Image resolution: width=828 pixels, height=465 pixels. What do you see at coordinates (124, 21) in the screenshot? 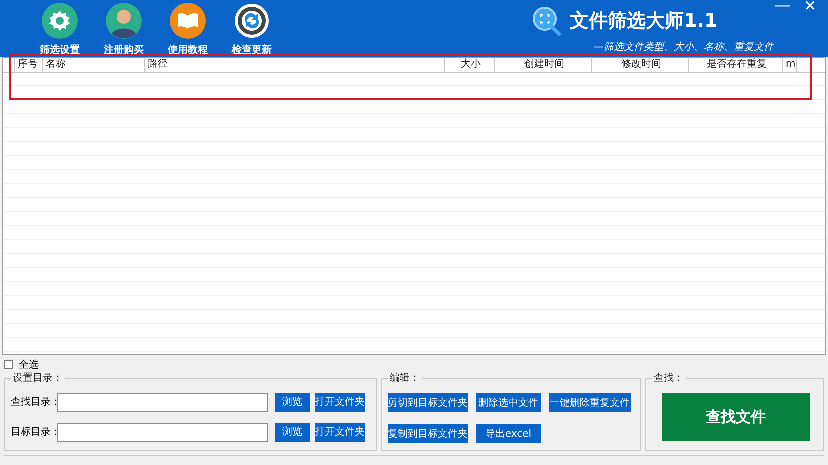
I see `person-icon` at bounding box center [124, 21].